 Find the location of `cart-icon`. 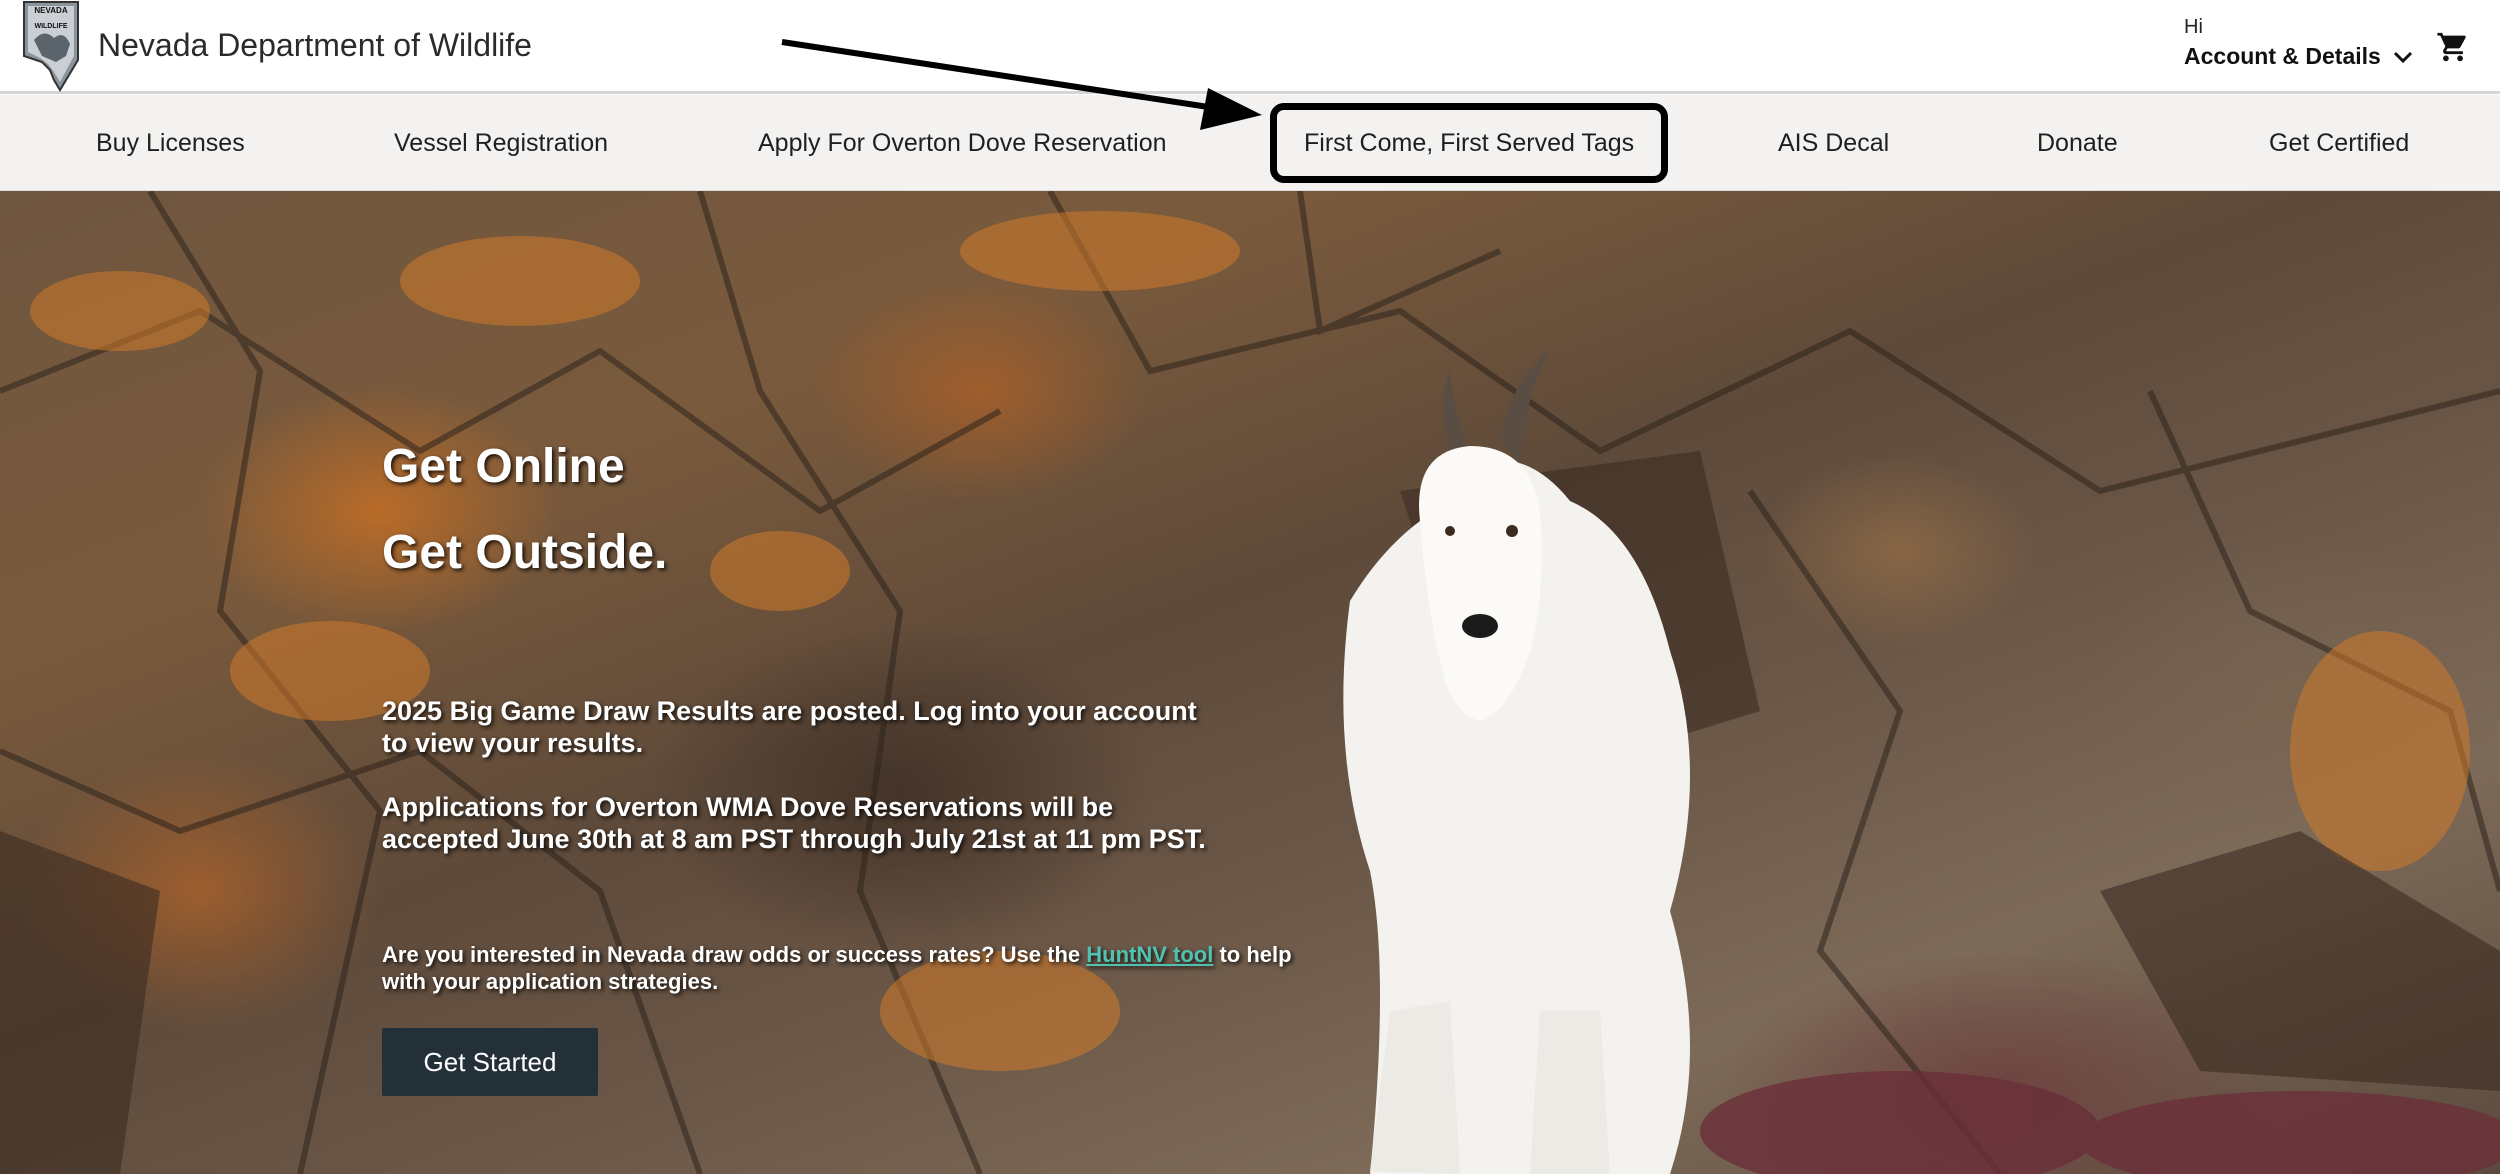

cart-icon is located at coordinates (2453, 47).